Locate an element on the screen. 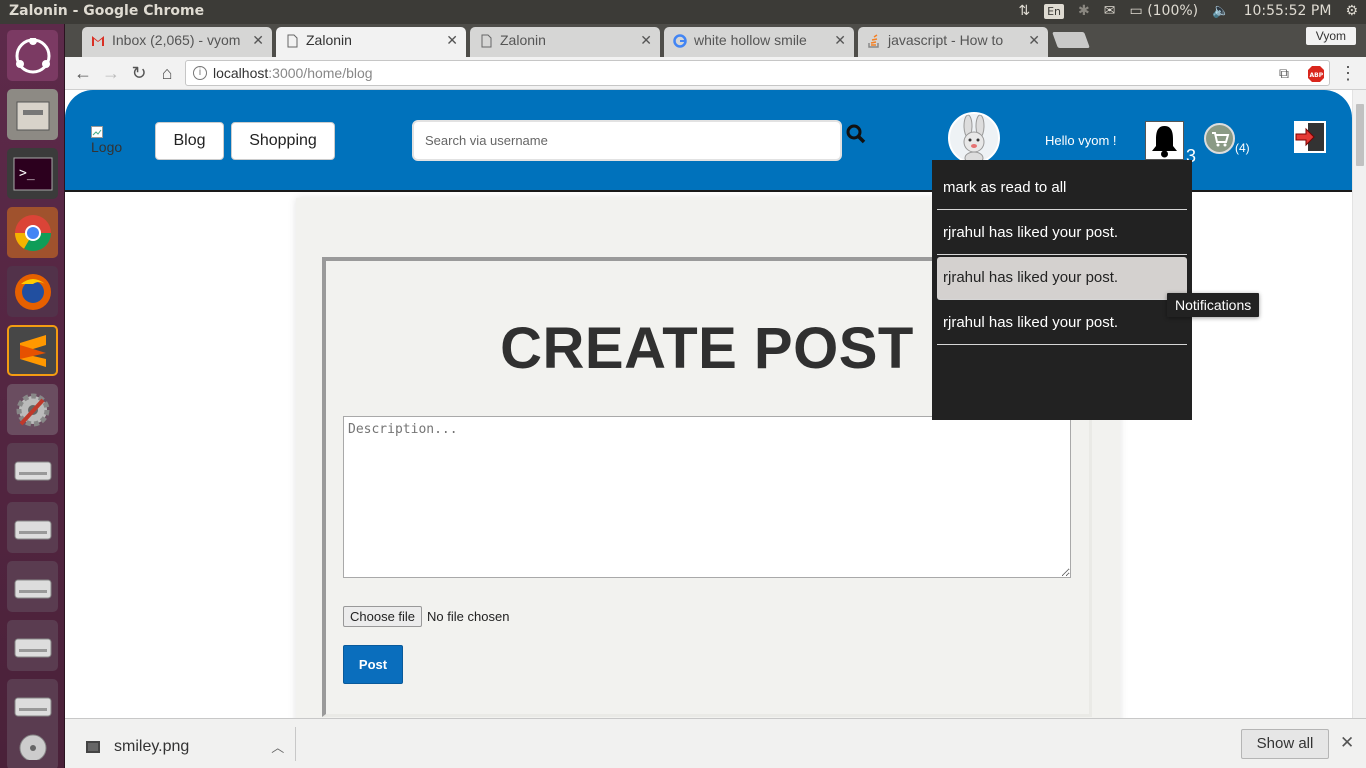 The height and width of the screenshot is (768, 1366). back-icon: ← is located at coordinates (83, 74).